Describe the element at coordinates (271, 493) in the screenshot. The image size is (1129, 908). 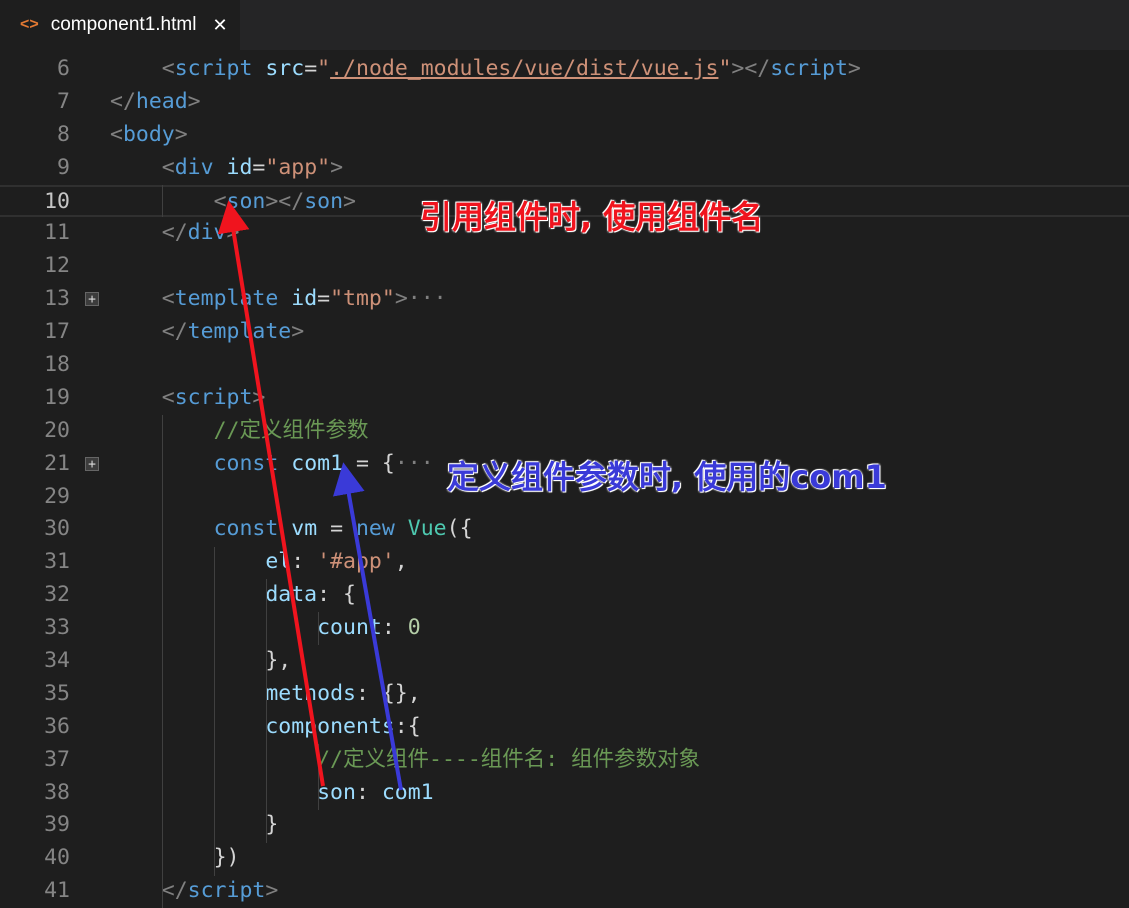
I see `red-arrow` at that location.